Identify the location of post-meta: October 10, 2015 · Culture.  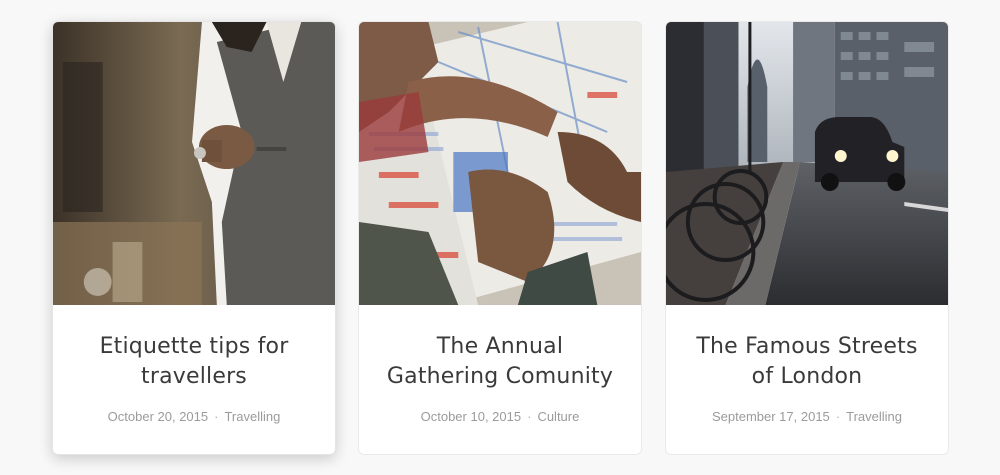
(500, 416).